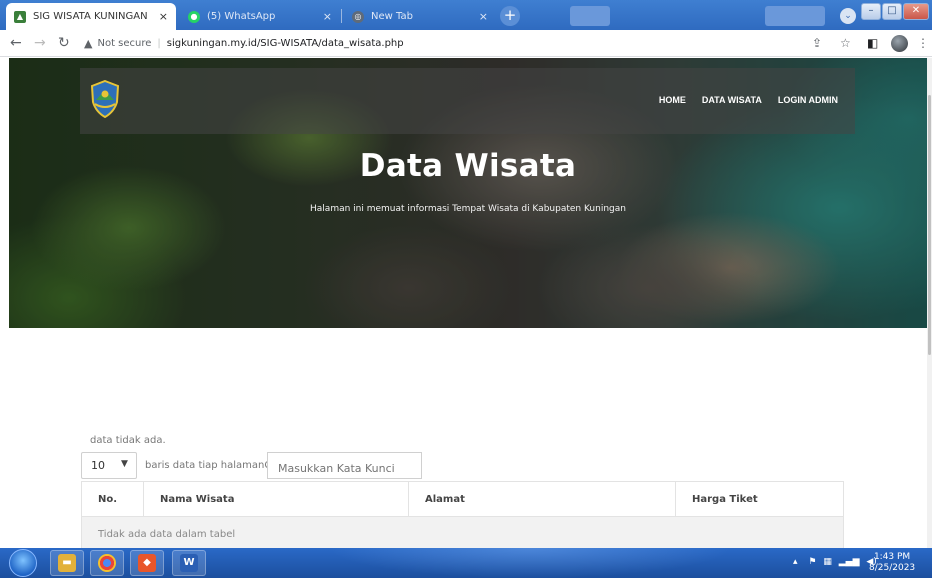 The width and height of the screenshot is (932, 578). Describe the element at coordinates (892, 568) in the screenshot. I see `clock-date: 8/25/2023` at that location.